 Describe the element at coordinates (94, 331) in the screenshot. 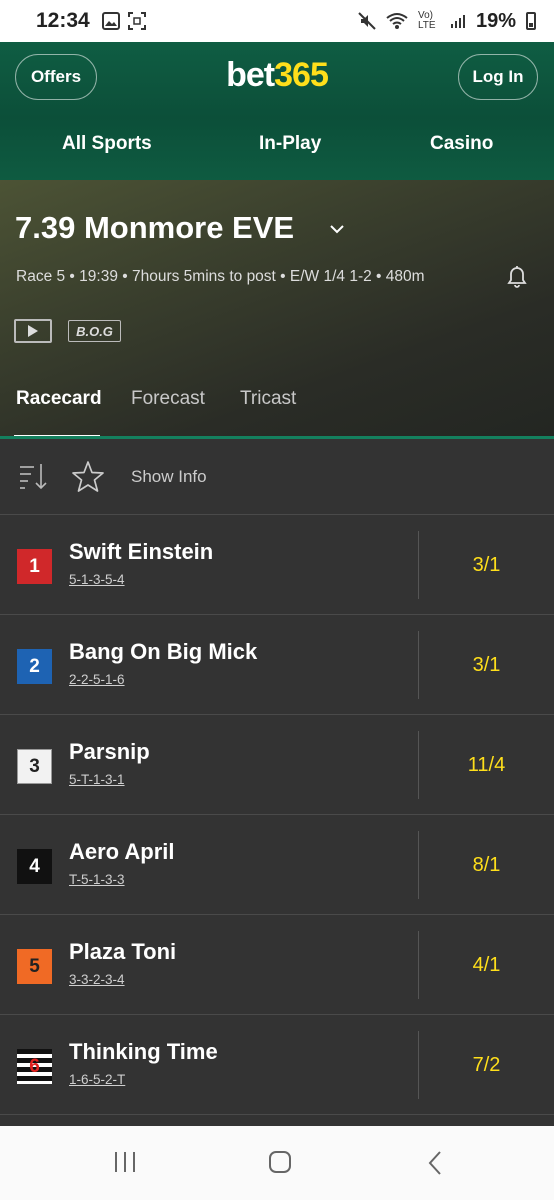

I see `bog-badge: B.O.G` at that location.